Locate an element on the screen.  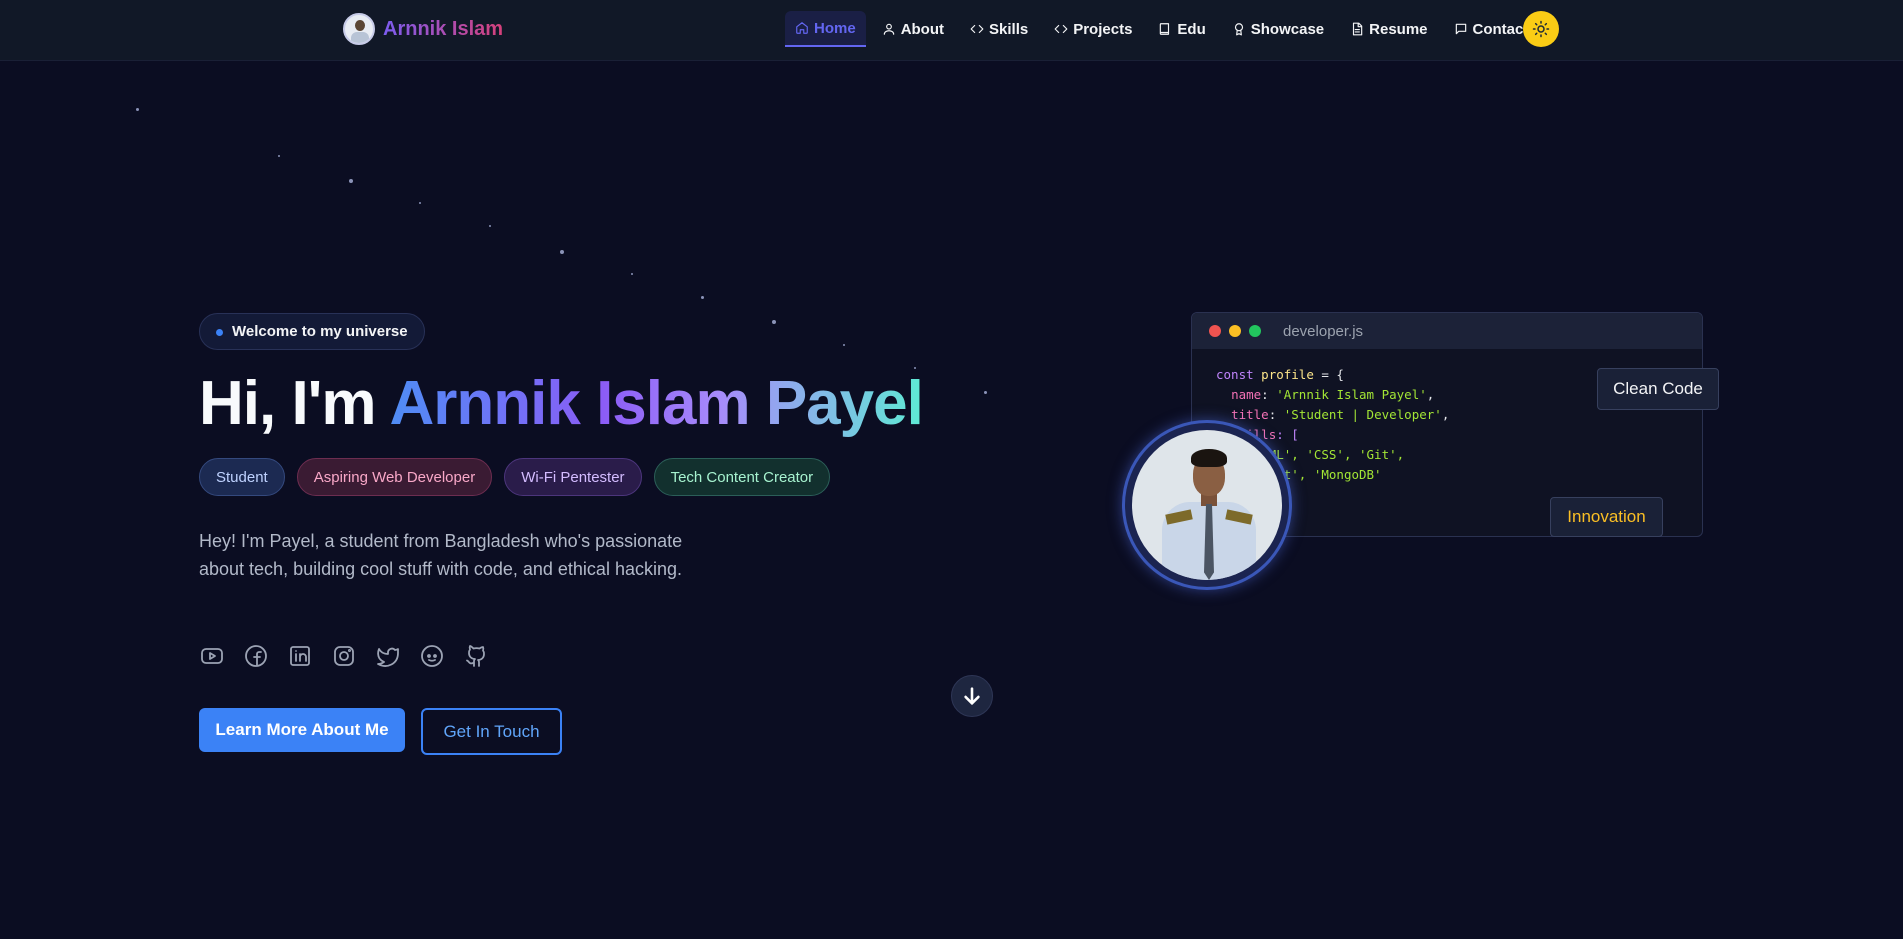
nav-item-label: Home is located at coordinates (835, 28).